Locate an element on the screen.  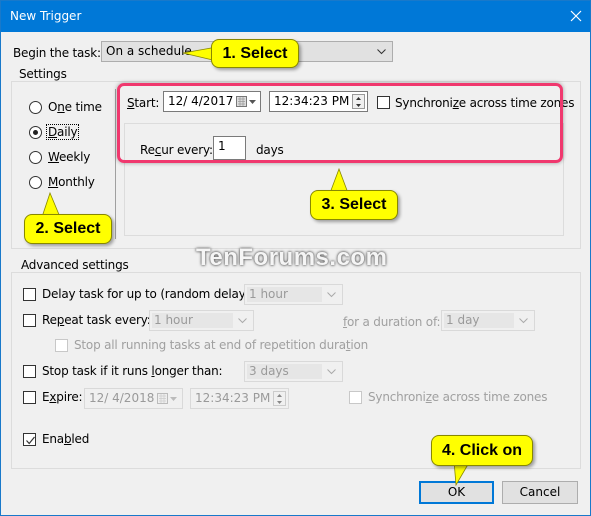
highlight-box is located at coordinates (340, 123).